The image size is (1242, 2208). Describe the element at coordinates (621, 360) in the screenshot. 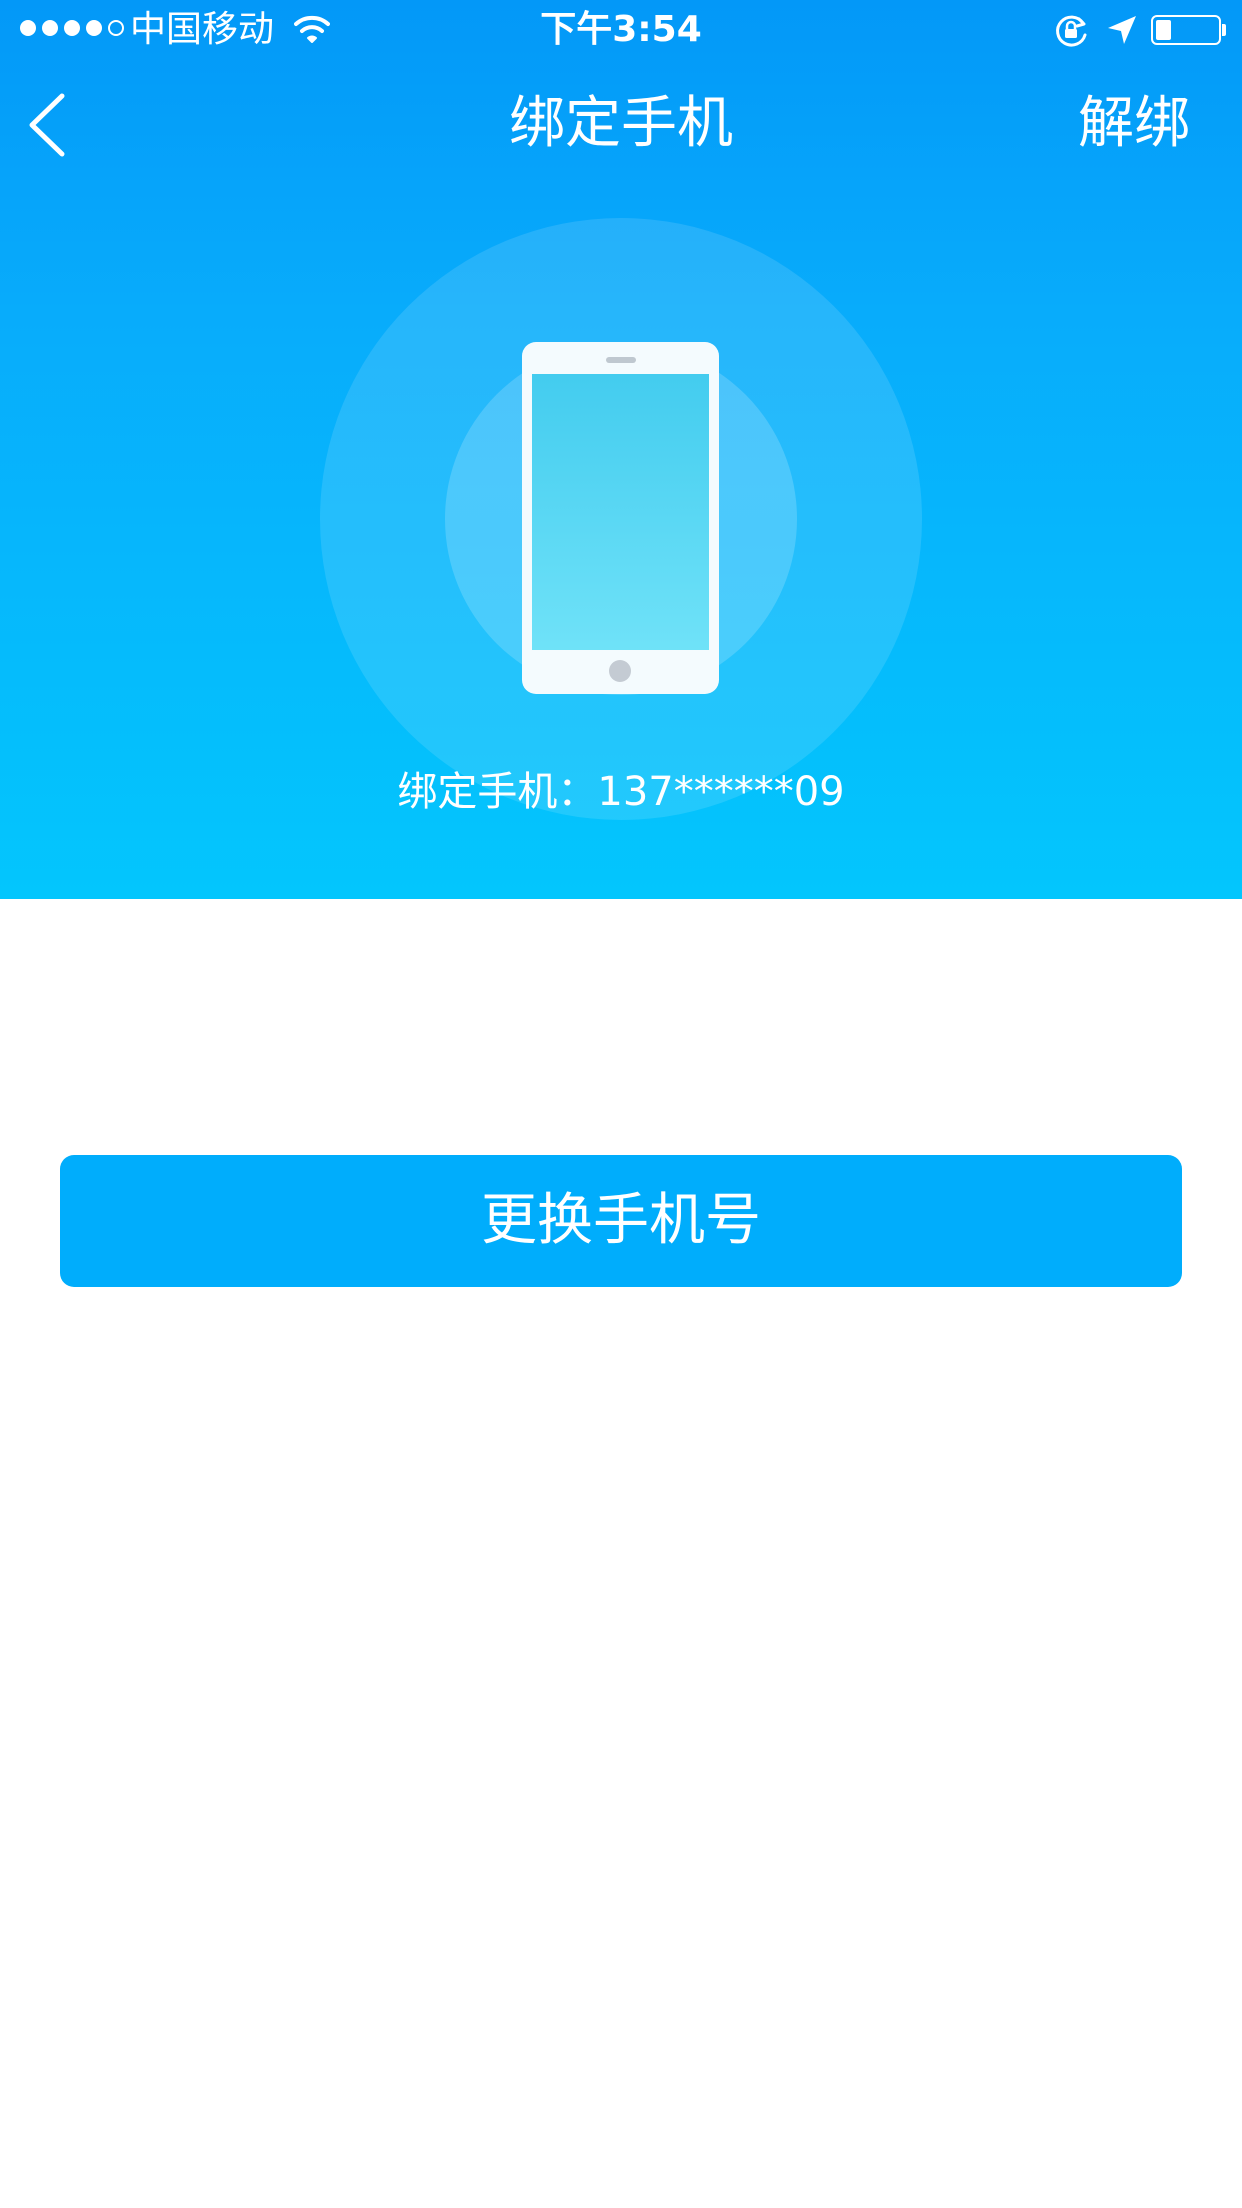

I see `phone-speaker` at that location.